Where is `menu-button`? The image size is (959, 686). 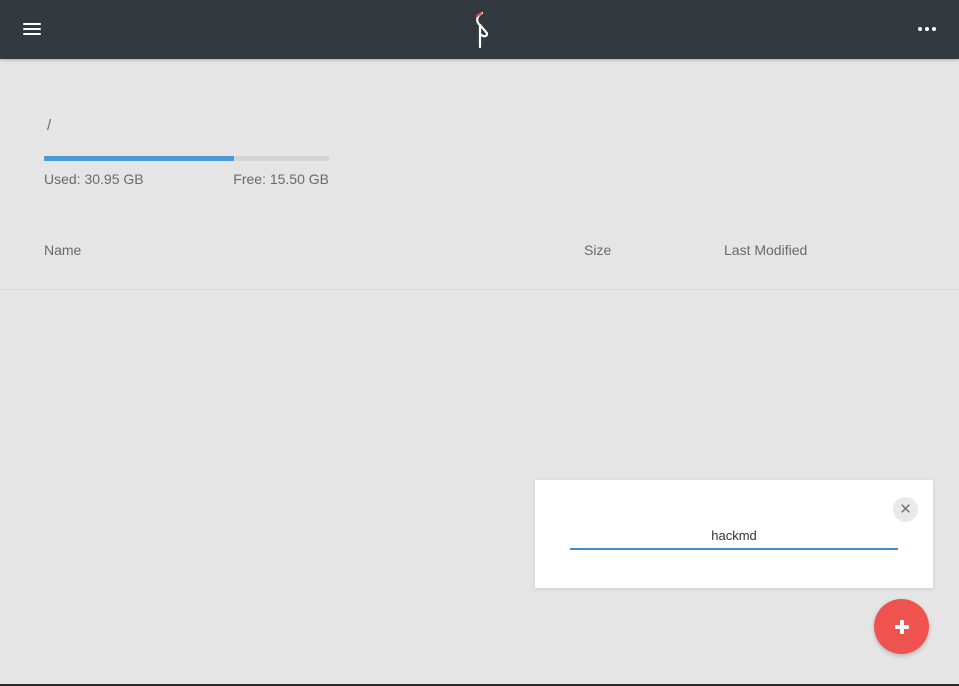
menu-button is located at coordinates (32, 29).